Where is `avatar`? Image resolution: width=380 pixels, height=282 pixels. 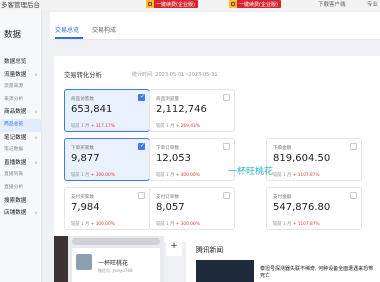
avatar is located at coordinates (84, 262).